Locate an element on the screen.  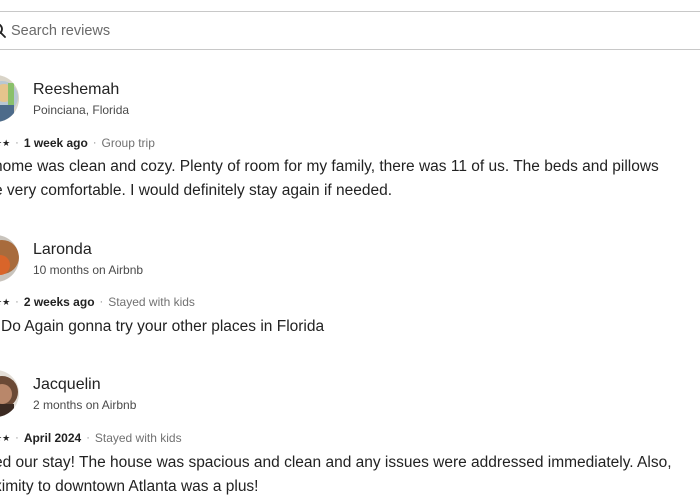
trip-type: Group trip is located at coordinates (128, 143).